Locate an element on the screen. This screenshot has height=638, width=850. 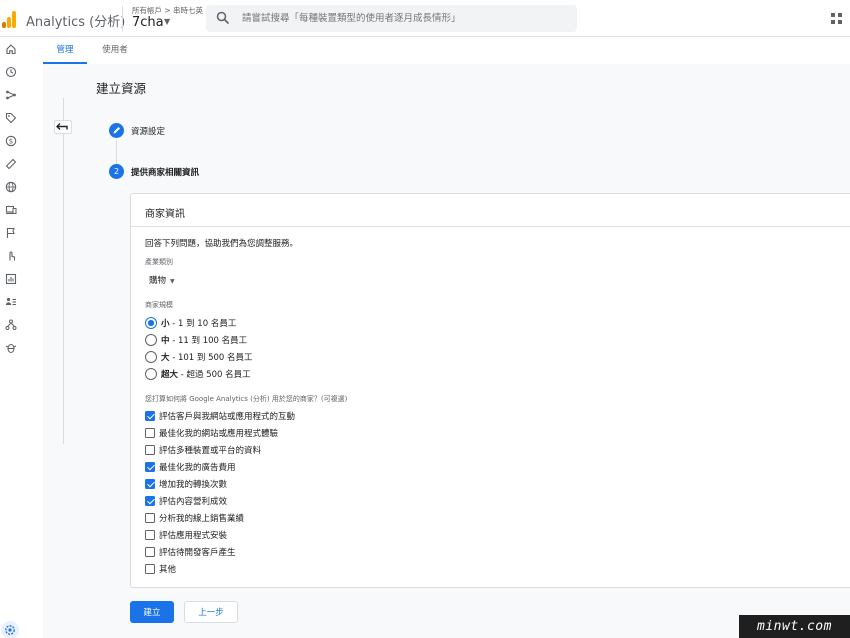
step-2-badge: 2 is located at coordinates (116, 171).